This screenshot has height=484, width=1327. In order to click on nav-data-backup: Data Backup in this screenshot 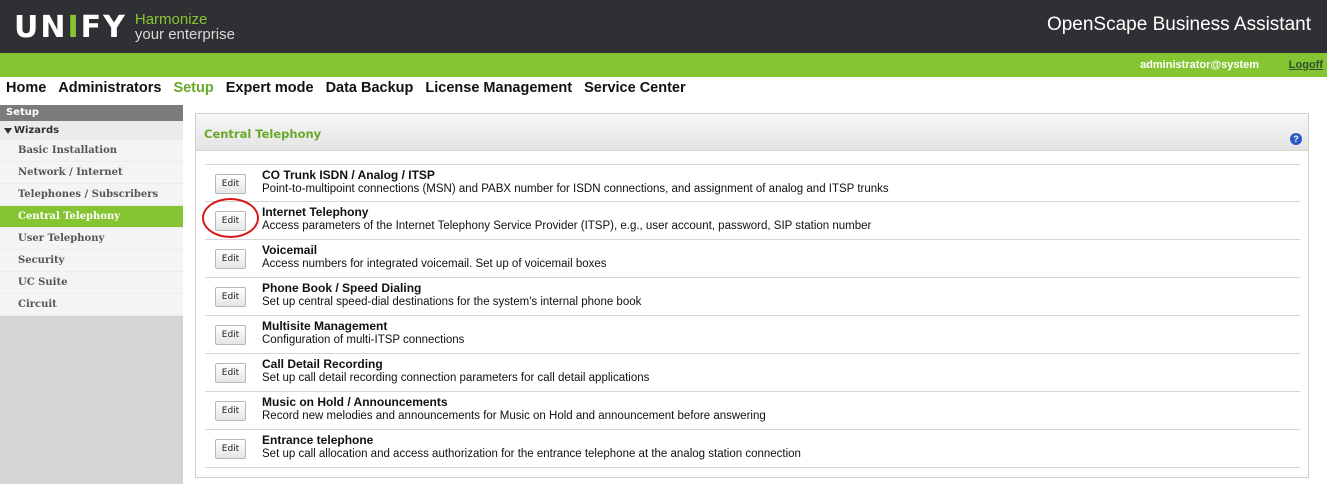, I will do `click(370, 90)`.